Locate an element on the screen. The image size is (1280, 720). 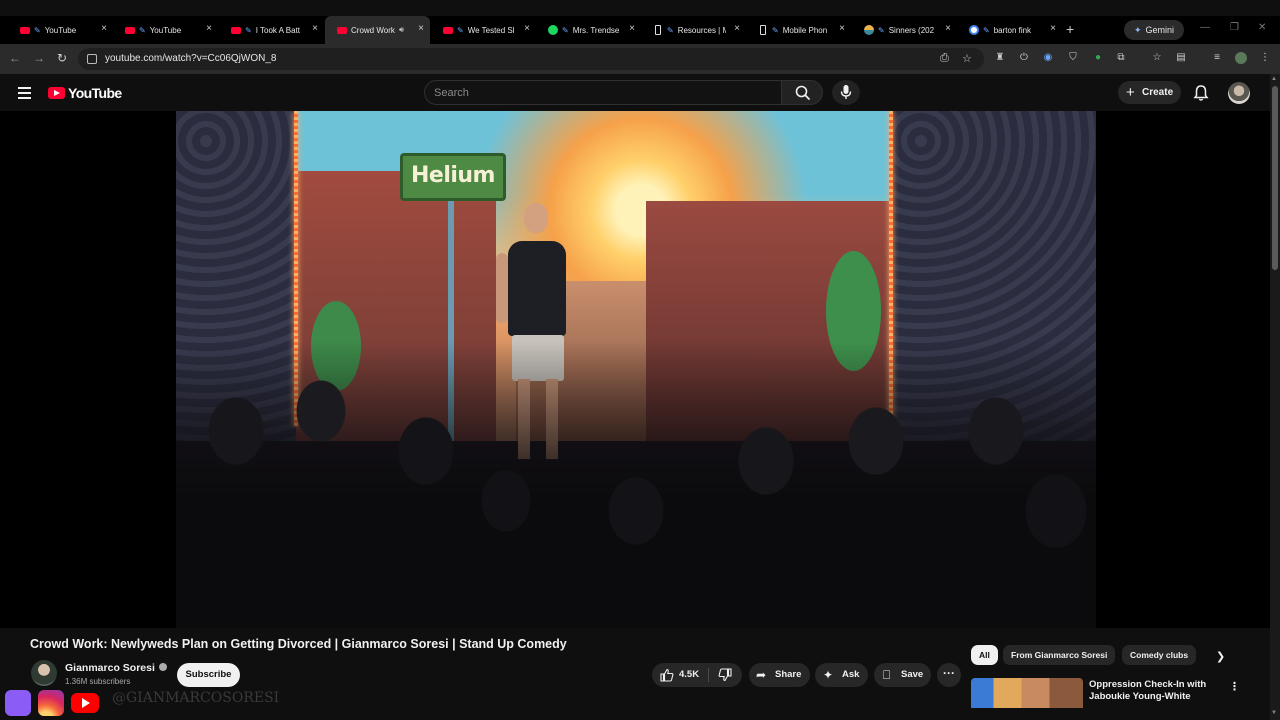
chrome-menu-icon: ⋮ is located at coordinates (1265, 58).